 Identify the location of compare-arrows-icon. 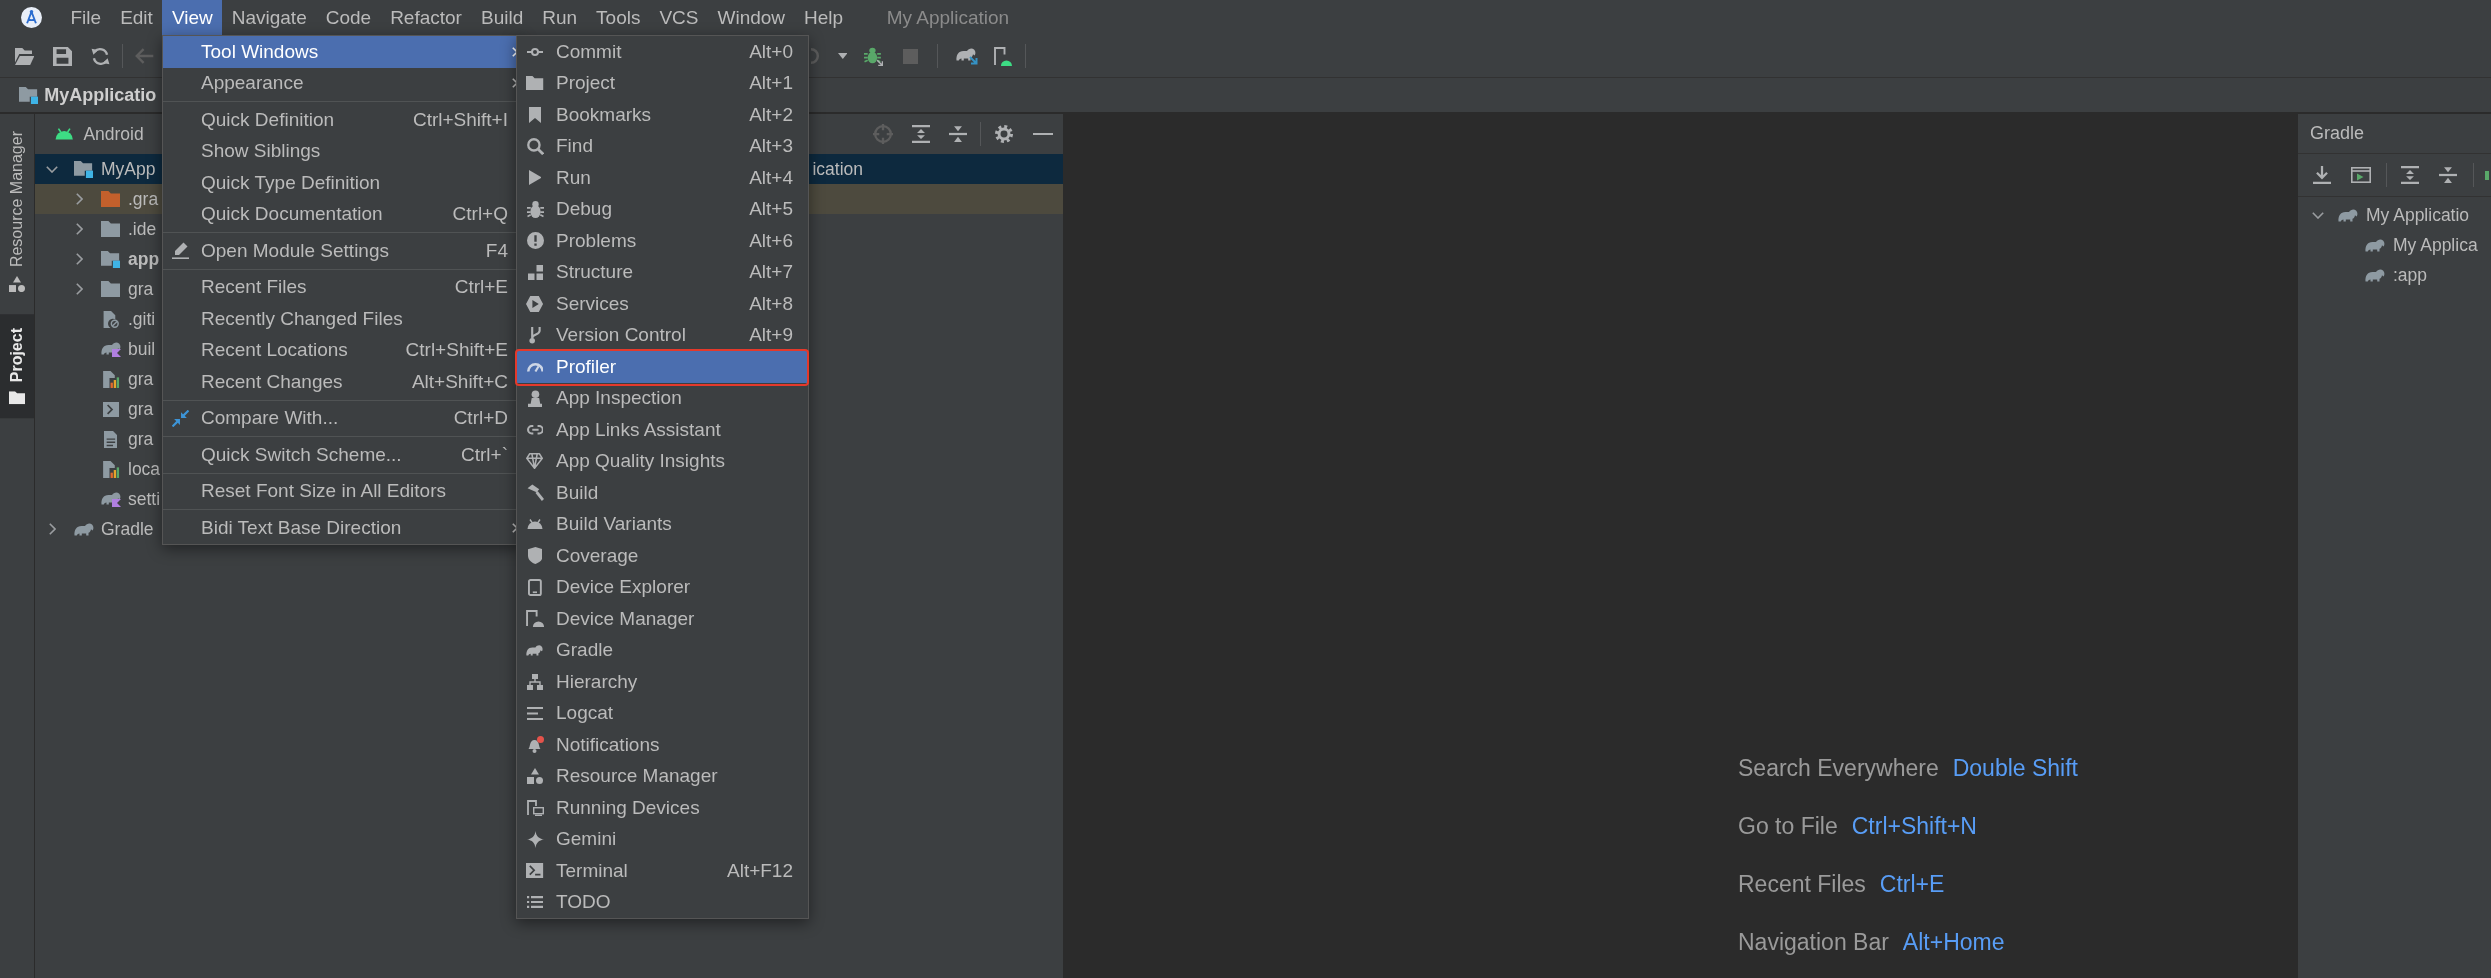
(180, 418).